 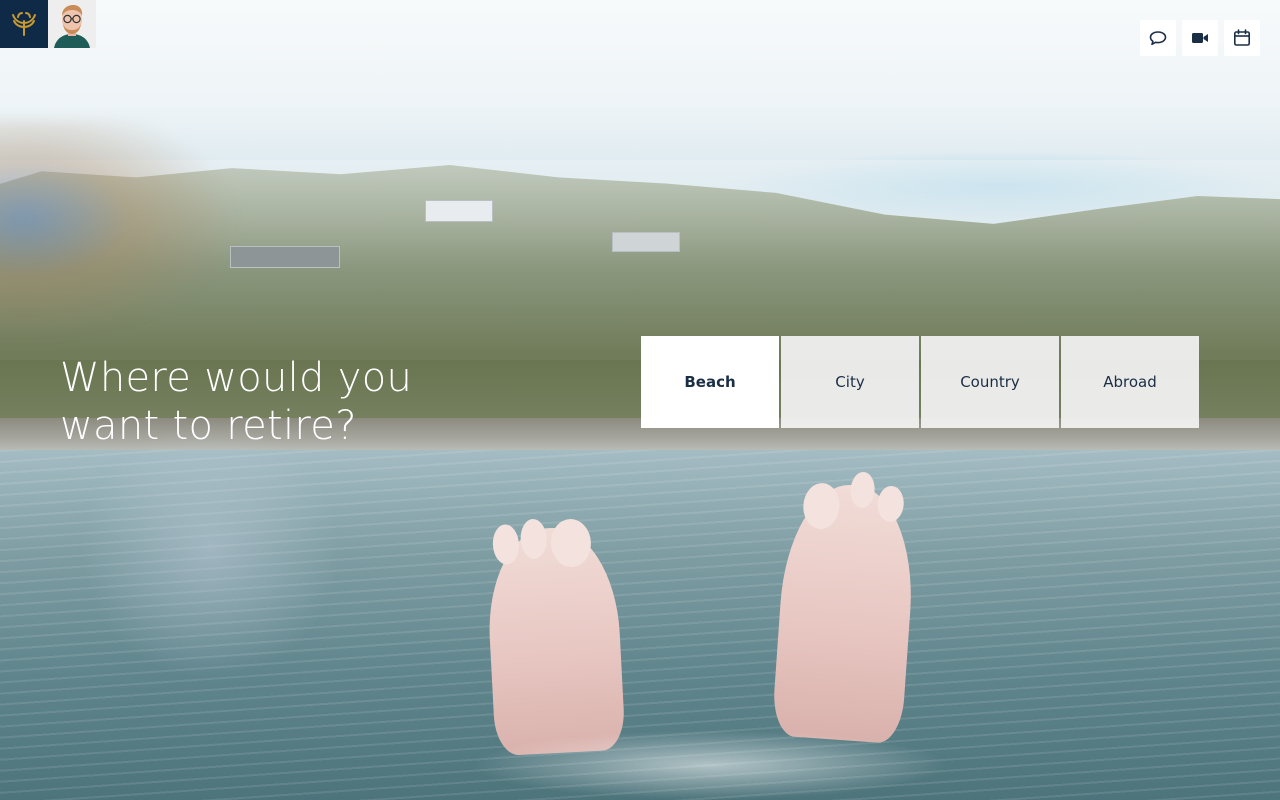 What do you see at coordinates (120, 230) in the screenshot?
I see `lens-flare` at bounding box center [120, 230].